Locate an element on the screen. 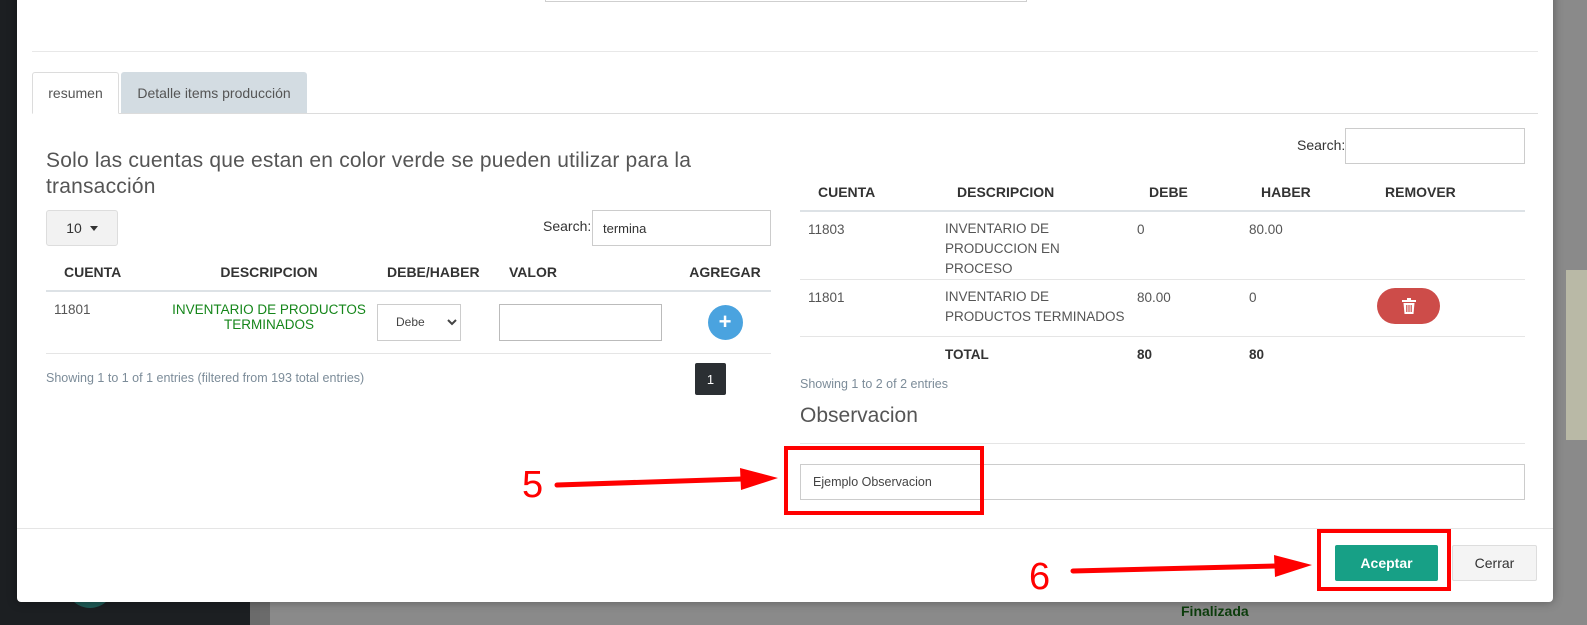 The image size is (1587, 625). observacion-title: Observacion is located at coordinates (859, 415).